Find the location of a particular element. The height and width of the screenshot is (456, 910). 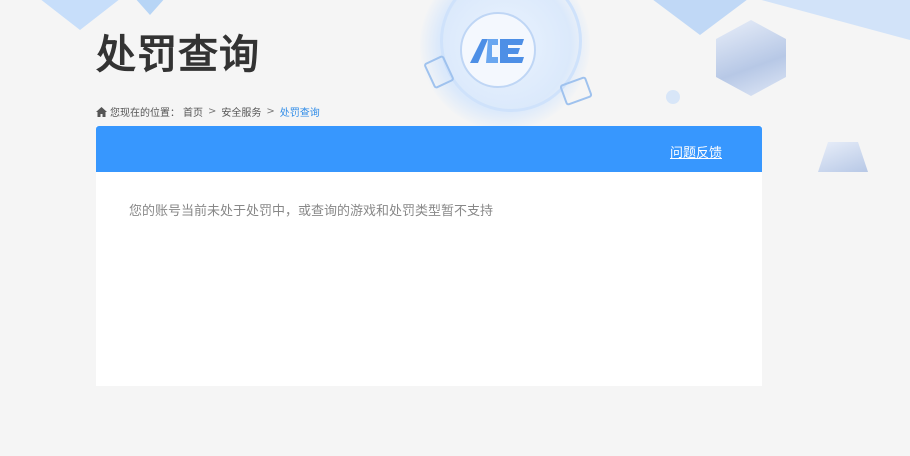

character-avatar-decoration is located at coordinates (843, 157).